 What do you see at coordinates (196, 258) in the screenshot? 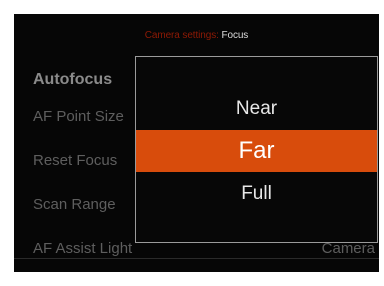
I see `bottom-divider` at bounding box center [196, 258].